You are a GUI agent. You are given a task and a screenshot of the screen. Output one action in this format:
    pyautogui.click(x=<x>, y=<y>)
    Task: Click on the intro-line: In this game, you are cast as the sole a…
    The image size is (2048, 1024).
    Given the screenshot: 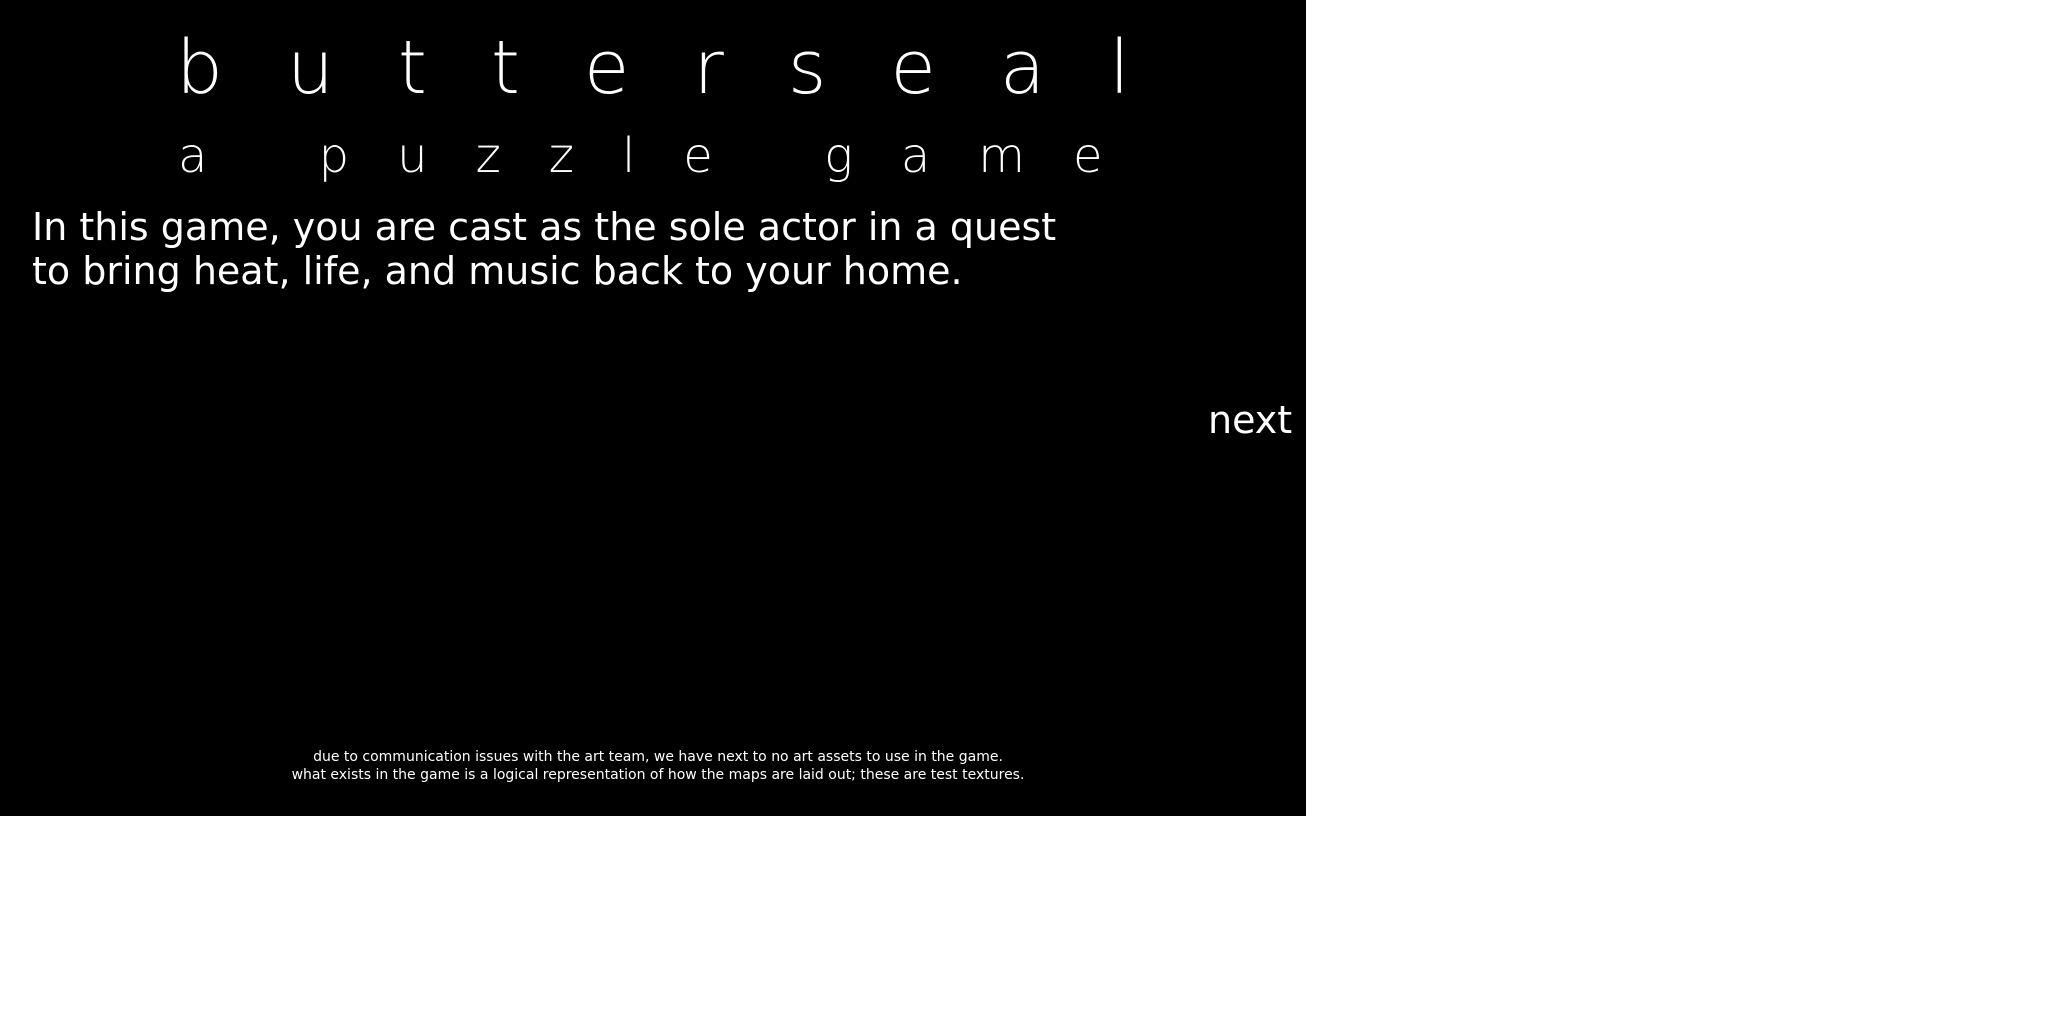 What is the action you would take?
    pyautogui.click(x=544, y=227)
    